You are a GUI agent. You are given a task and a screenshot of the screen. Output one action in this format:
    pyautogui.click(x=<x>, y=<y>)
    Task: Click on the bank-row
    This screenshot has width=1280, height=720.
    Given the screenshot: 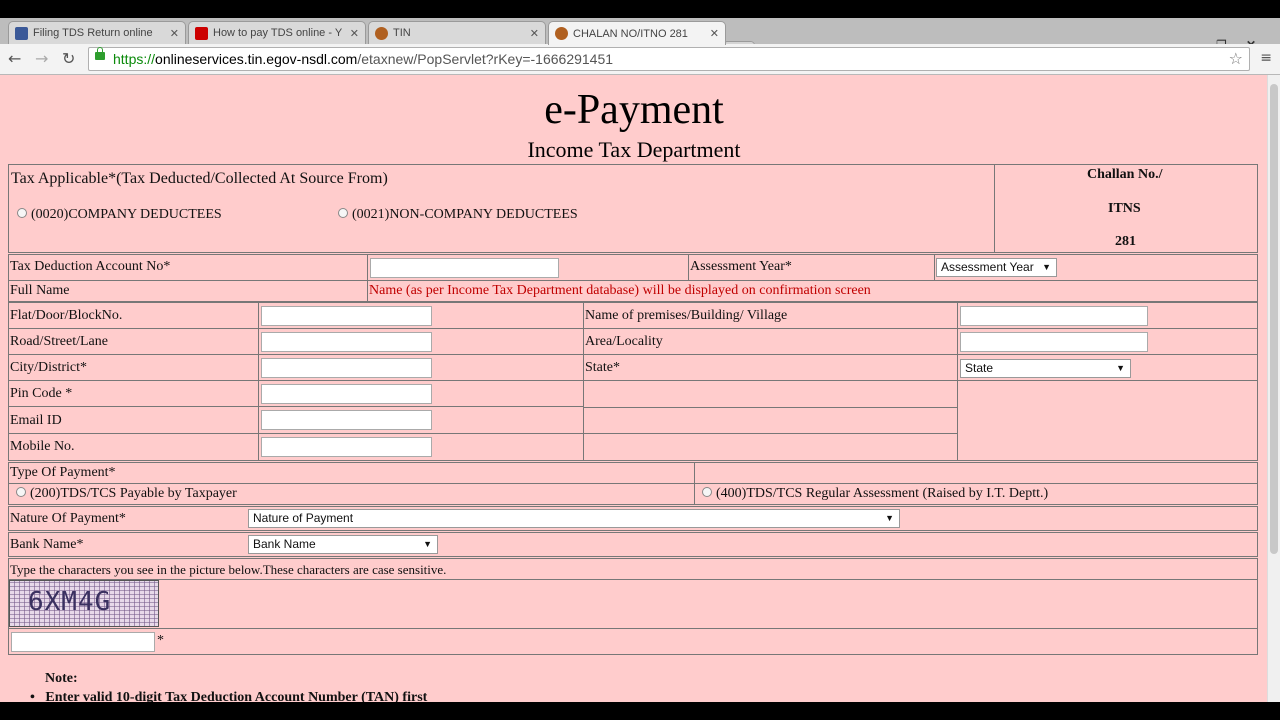 What is the action you would take?
    pyautogui.click(x=633, y=544)
    